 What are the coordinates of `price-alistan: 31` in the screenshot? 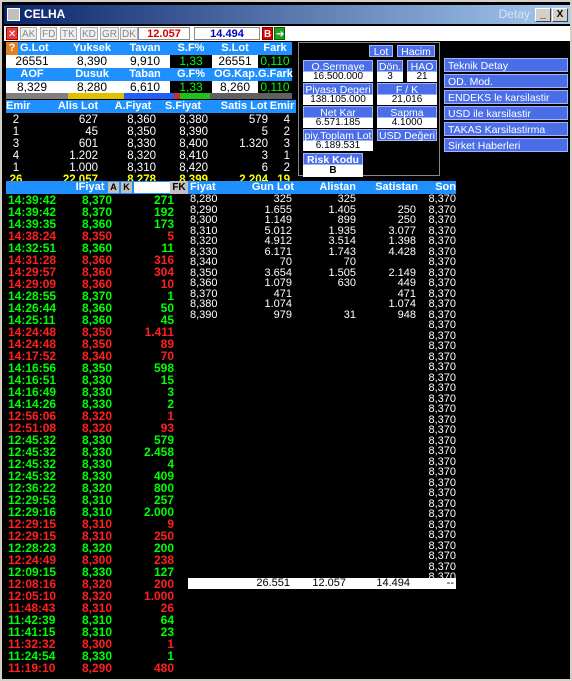 It's located at (349, 314).